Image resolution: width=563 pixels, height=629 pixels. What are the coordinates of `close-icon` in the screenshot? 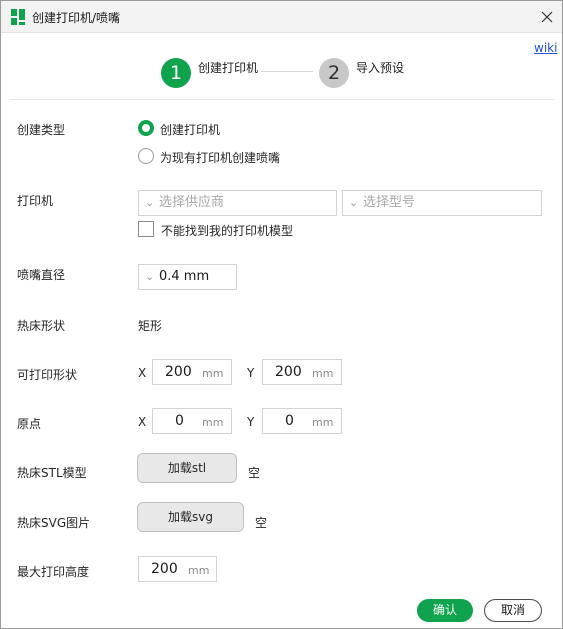 It's located at (547, 17).